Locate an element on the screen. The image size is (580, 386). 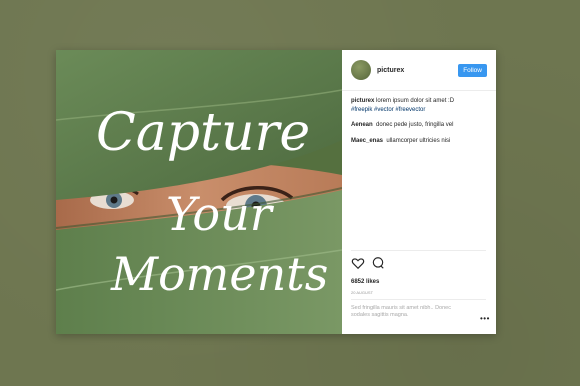
comment-text: ullamcorper ultricies nisi is located at coordinates (418, 140).